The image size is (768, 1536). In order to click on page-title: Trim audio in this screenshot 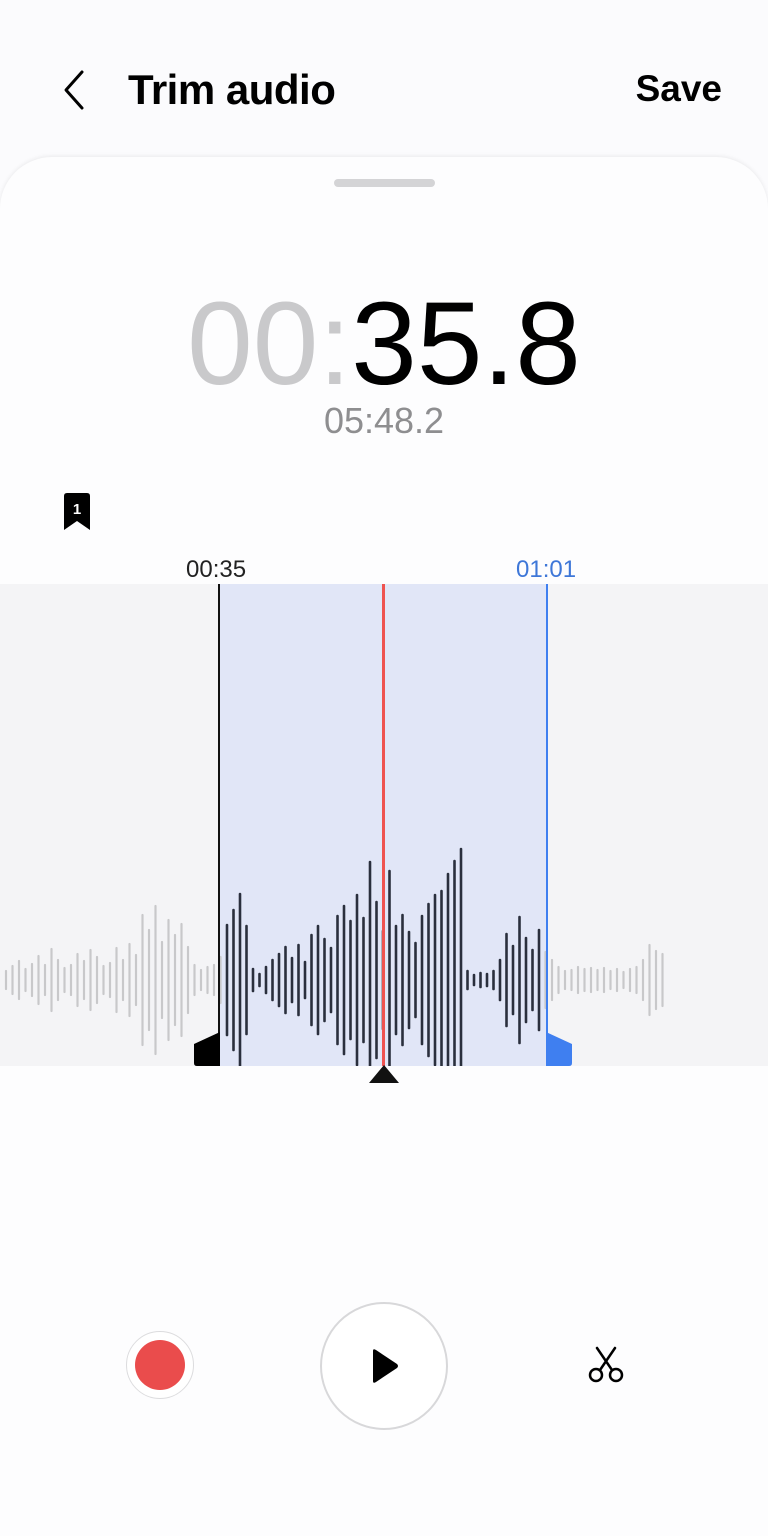, I will do `click(232, 89)`.